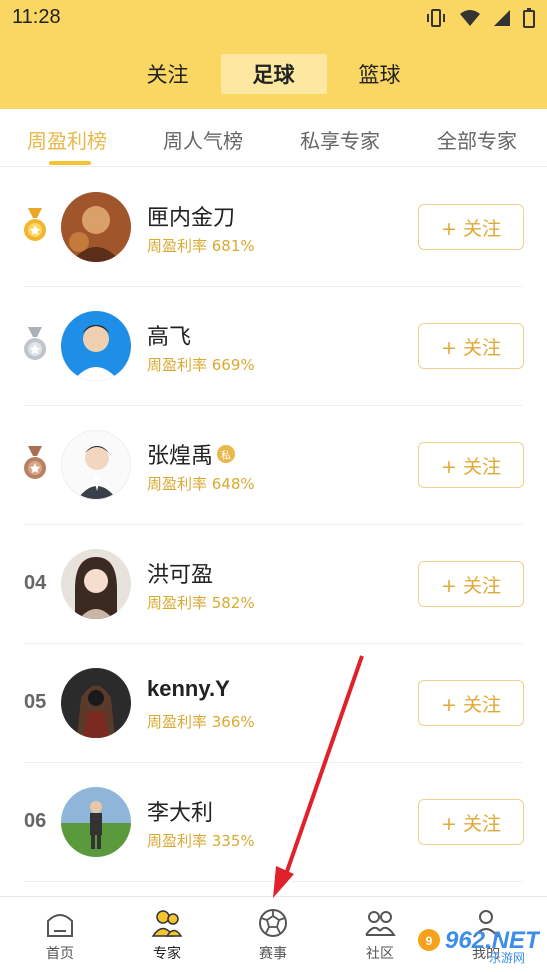 This screenshot has width=547, height=972. What do you see at coordinates (273, 346) in the screenshot?
I see `list-item: 高飞 周盈利率 669% + 关注` at bounding box center [273, 346].